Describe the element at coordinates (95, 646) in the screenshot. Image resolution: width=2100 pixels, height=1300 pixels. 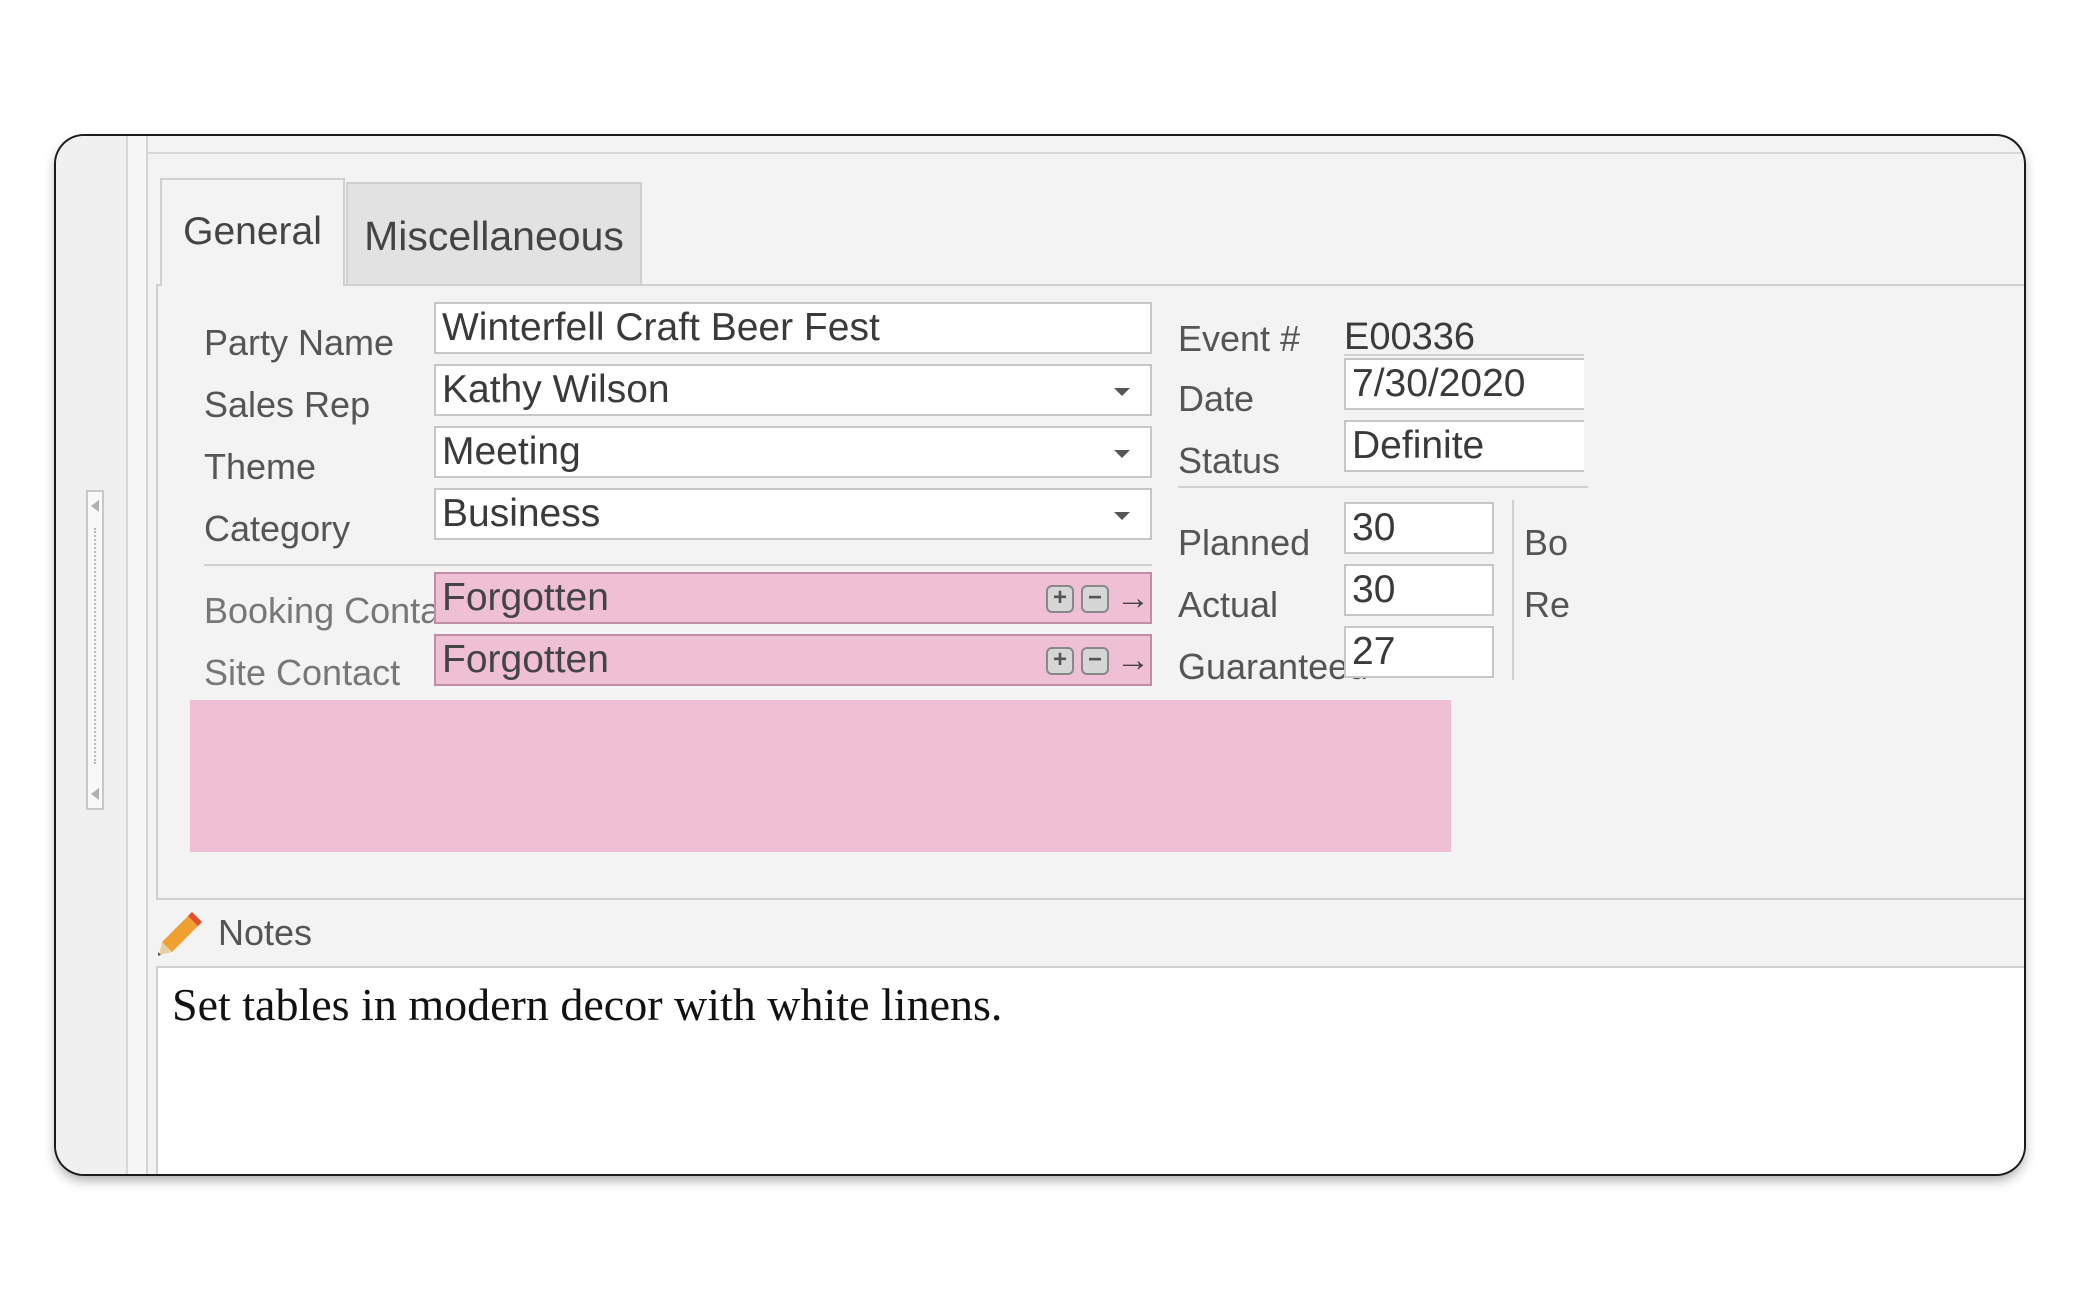
I see `grip-dots` at that location.